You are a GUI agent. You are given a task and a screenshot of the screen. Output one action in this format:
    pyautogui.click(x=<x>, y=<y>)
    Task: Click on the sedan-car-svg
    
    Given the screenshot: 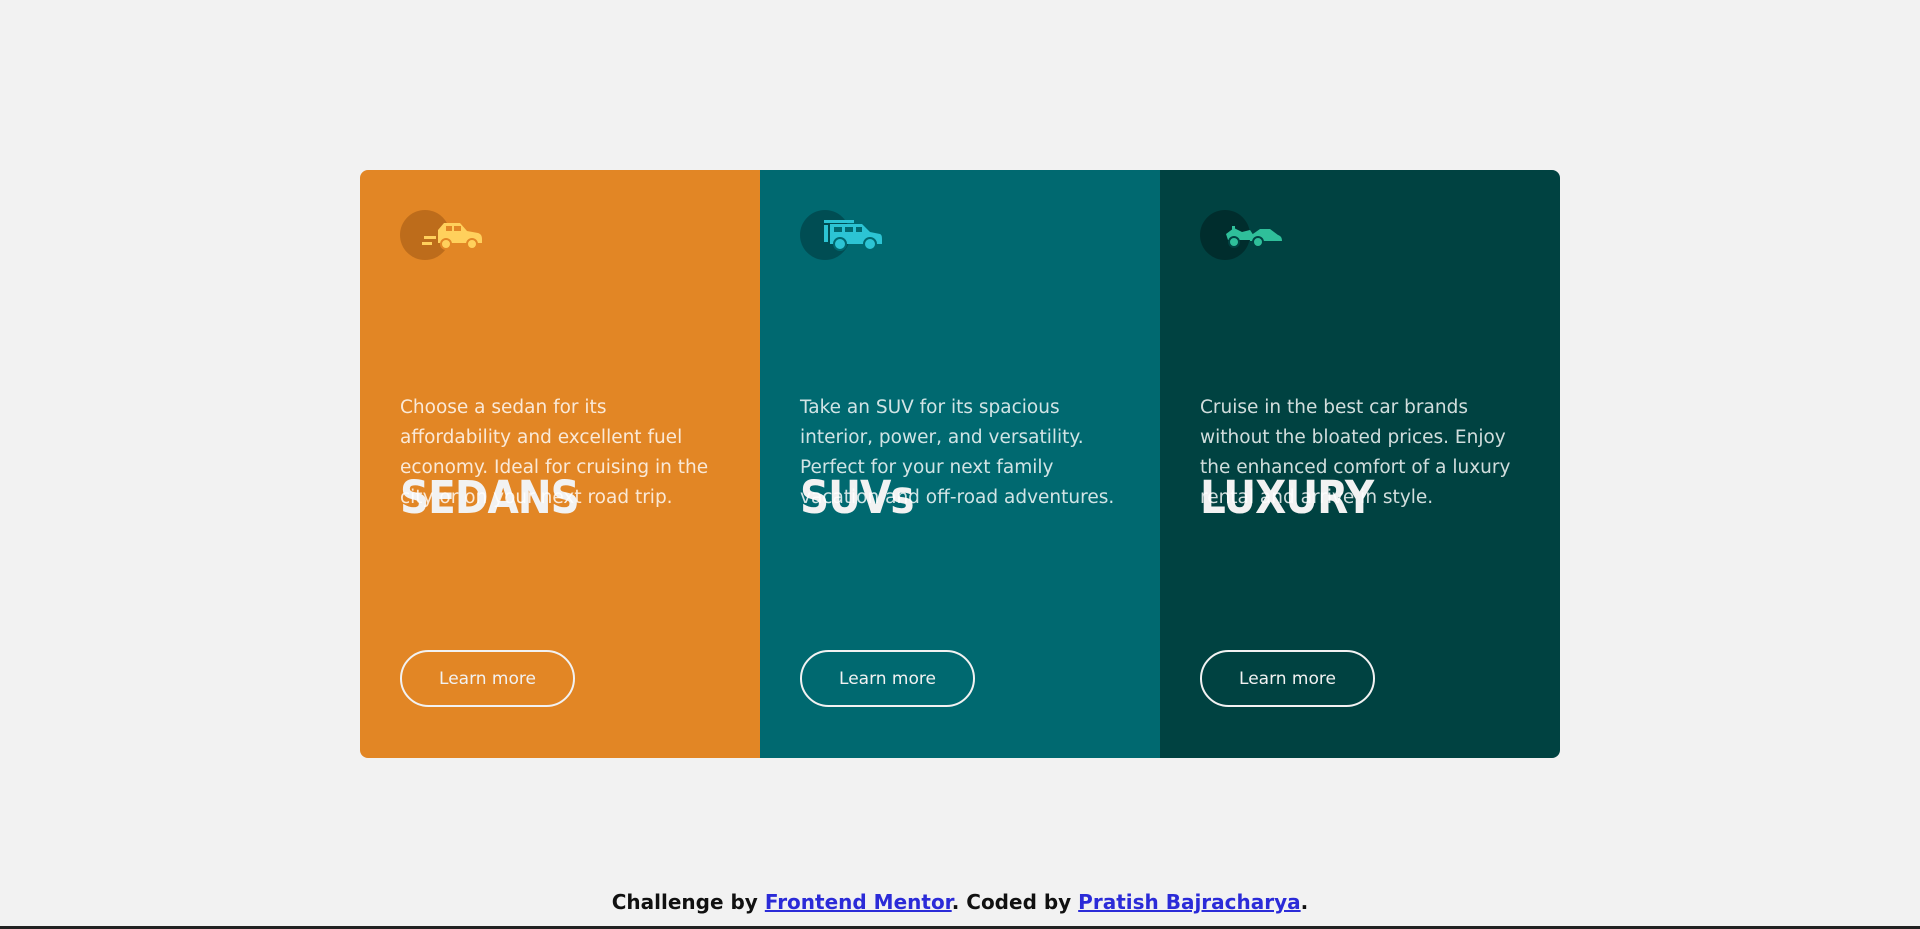 What is the action you would take?
    pyautogui.click(x=452, y=236)
    